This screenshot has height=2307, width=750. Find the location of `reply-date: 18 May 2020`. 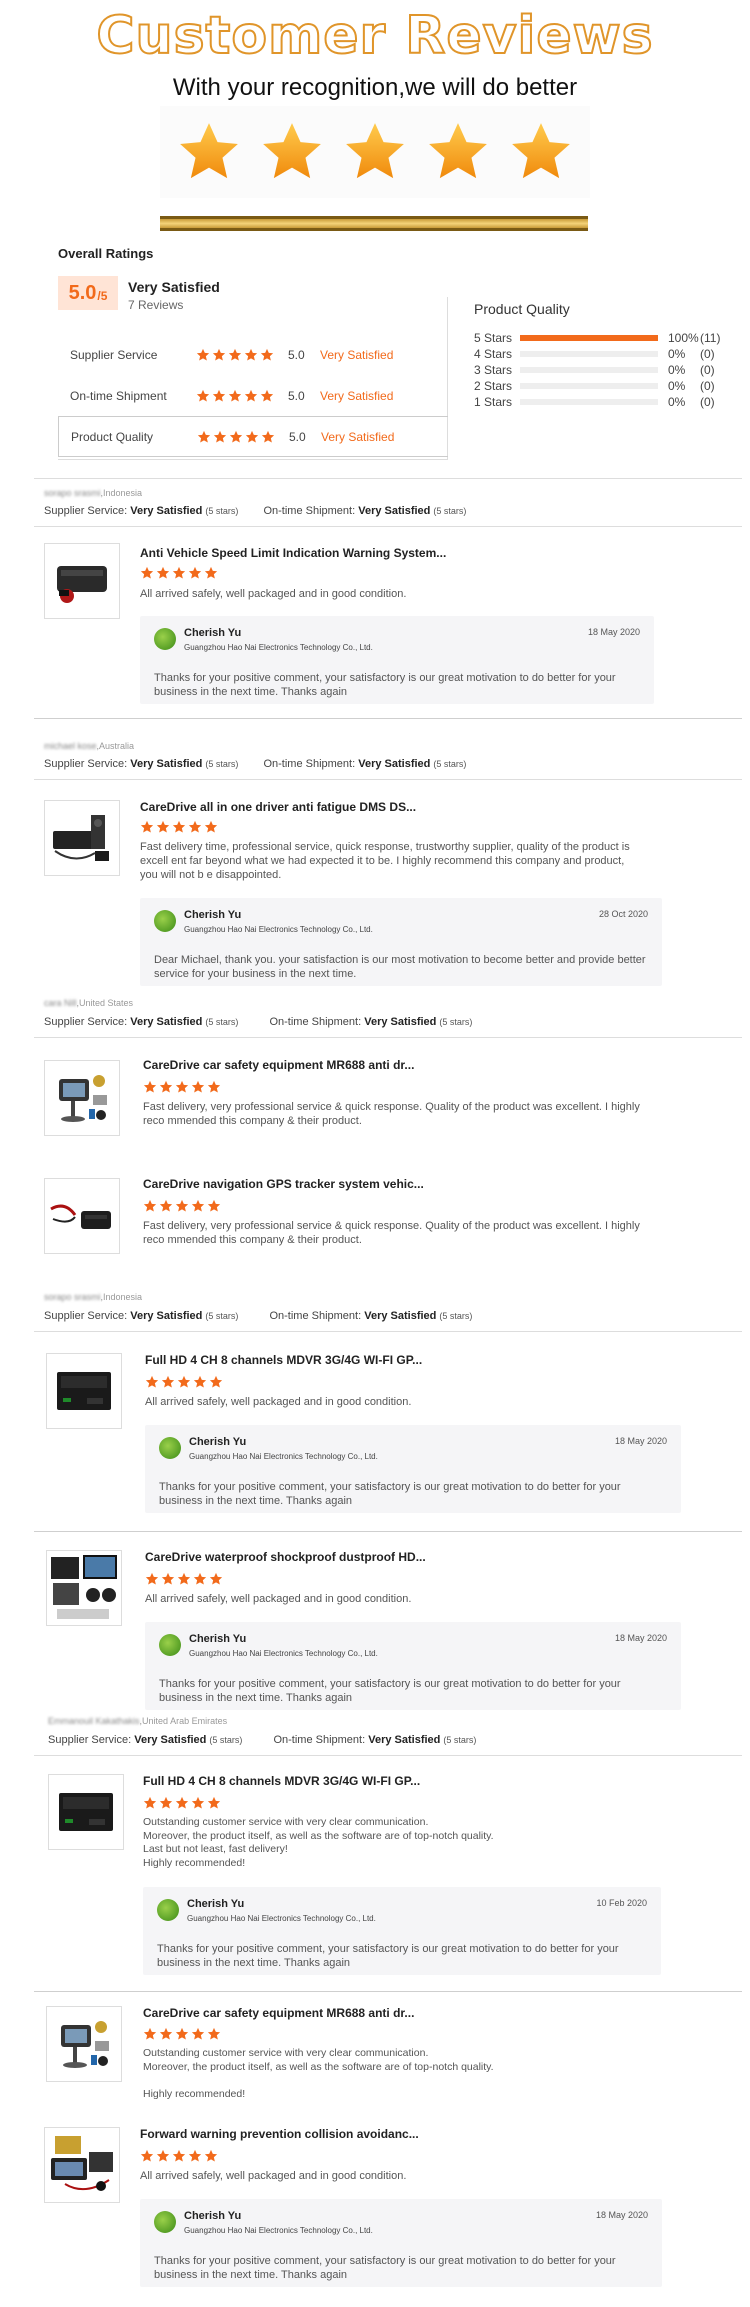

reply-date: 18 May 2020 is located at coordinates (613, 632).